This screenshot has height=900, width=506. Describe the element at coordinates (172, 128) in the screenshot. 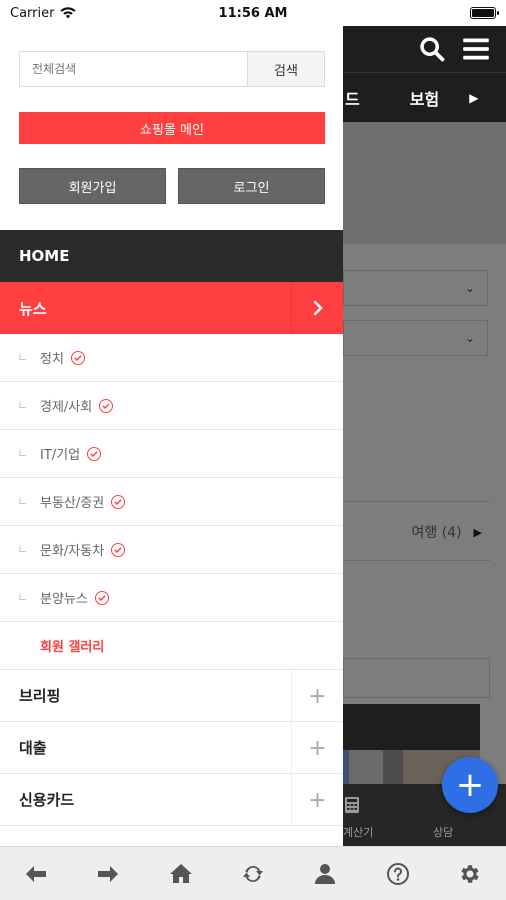

I see `mall-main-button: 쇼핑몰 메인` at that location.